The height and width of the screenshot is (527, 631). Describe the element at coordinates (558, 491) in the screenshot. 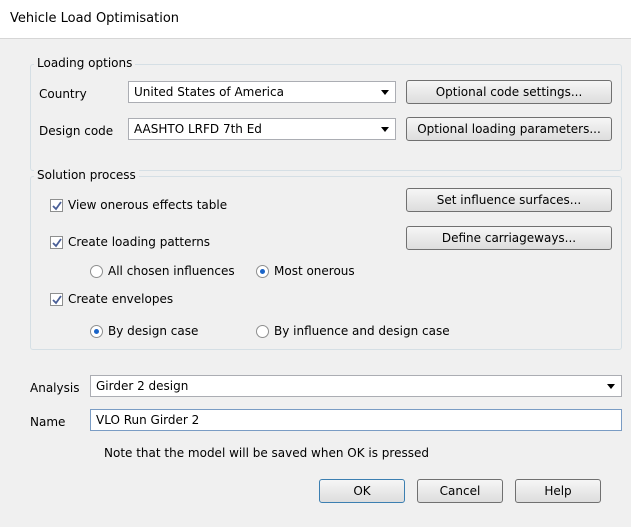

I see `help-button: Help` at that location.